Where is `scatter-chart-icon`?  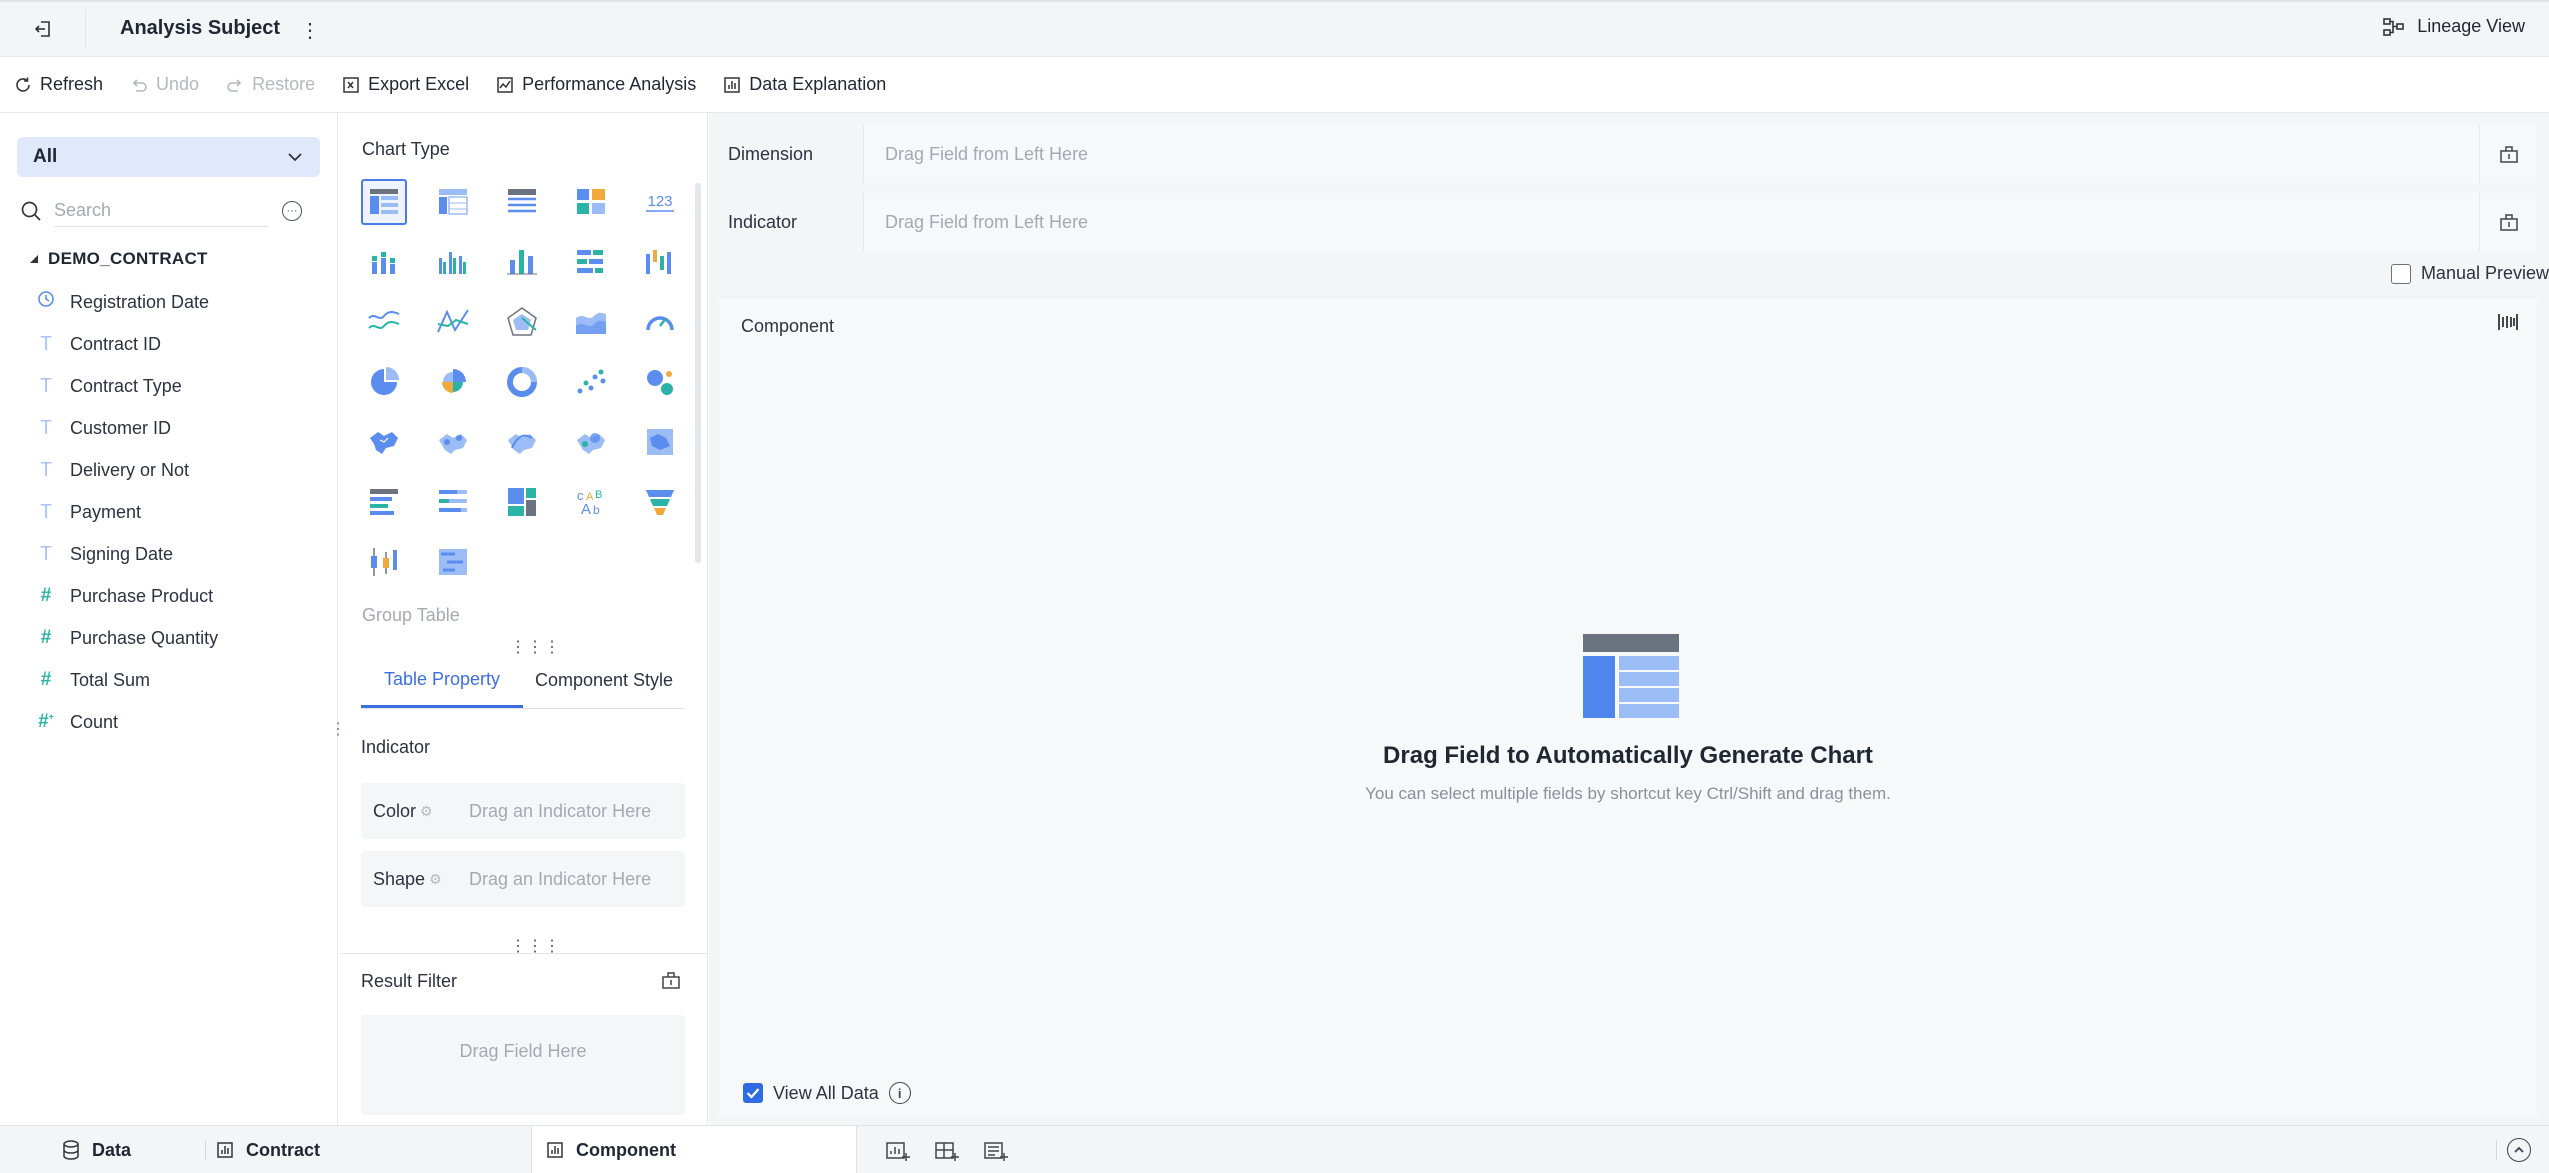 scatter-chart-icon is located at coordinates (591, 382).